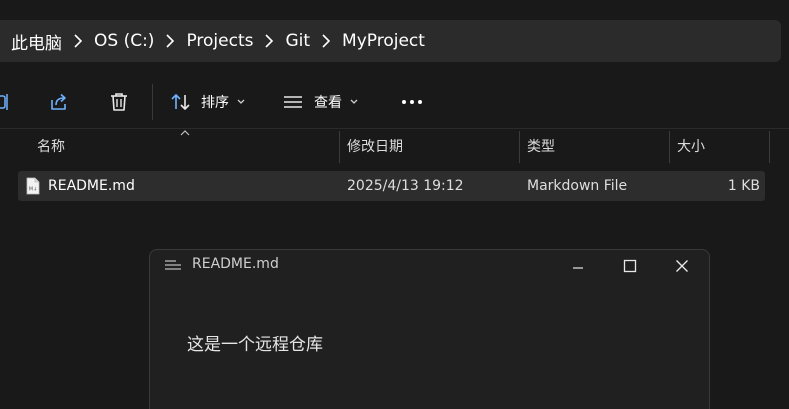  What do you see at coordinates (215, 103) in the screenshot?
I see `sort-label: 排序` at bounding box center [215, 103].